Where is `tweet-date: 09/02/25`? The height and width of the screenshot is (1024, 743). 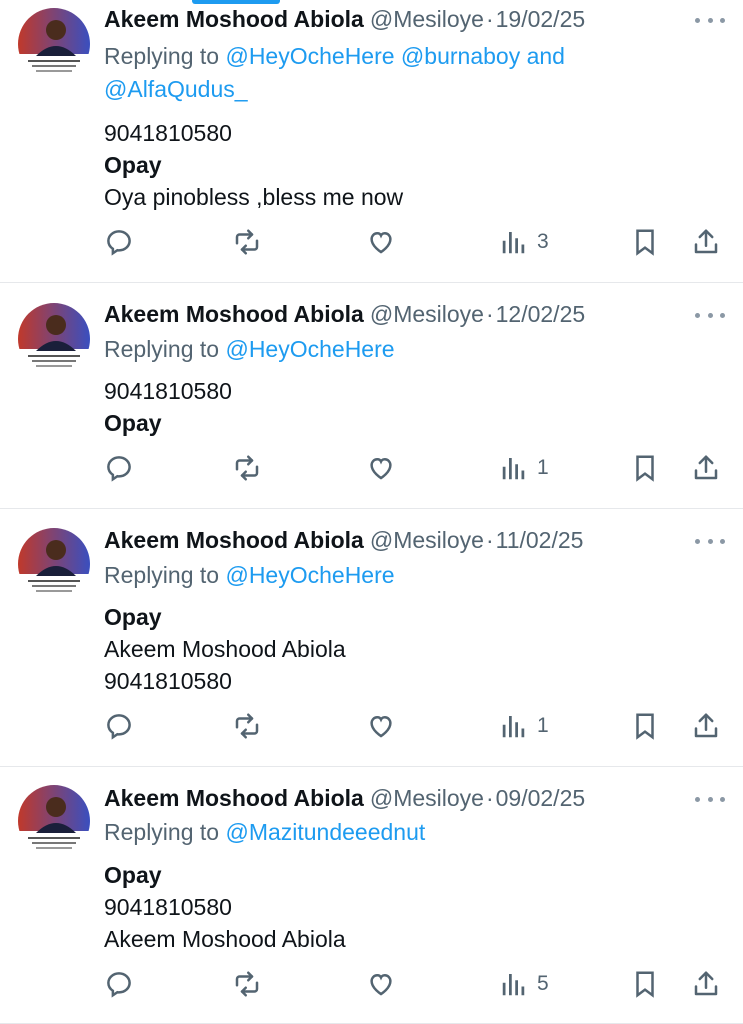 tweet-date: 09/02/25 is located at coordinates (541, 798).